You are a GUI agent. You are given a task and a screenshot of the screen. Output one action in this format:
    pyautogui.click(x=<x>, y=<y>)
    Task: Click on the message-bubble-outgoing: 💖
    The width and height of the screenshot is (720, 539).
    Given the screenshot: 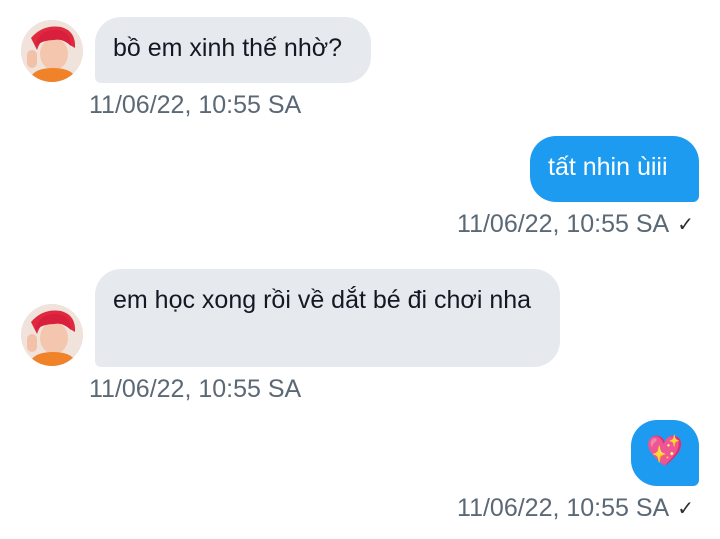 What is the action you would take?
    pyautogui.click(x=665, y=453)
    